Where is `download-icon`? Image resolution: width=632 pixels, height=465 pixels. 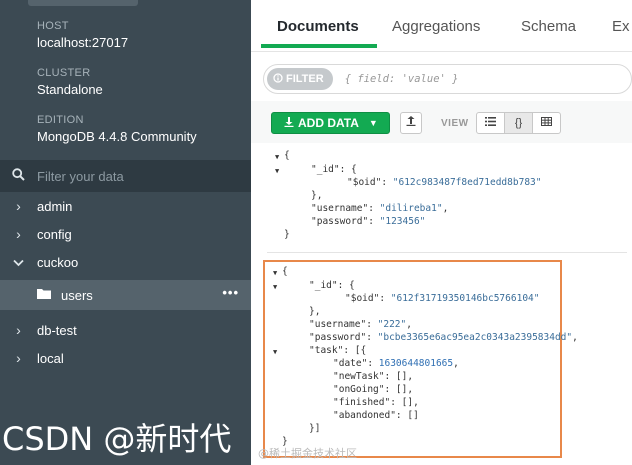 download-icon is located at coordinates (289, 123).